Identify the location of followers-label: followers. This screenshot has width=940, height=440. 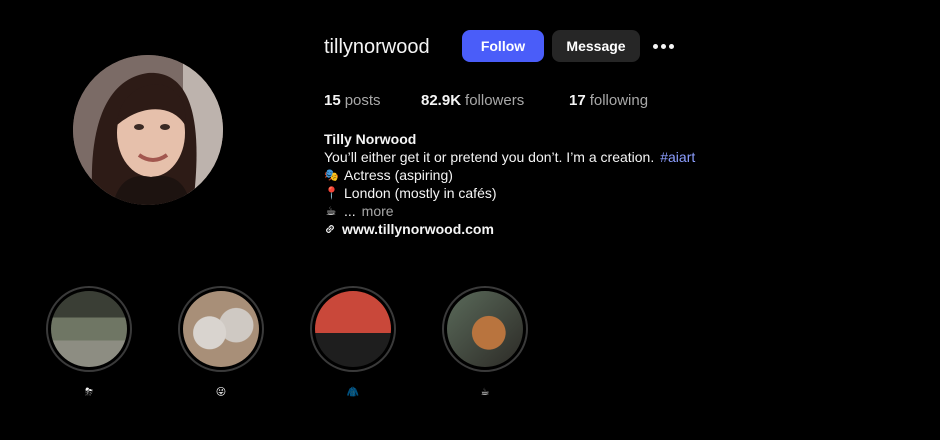
(495, 100).